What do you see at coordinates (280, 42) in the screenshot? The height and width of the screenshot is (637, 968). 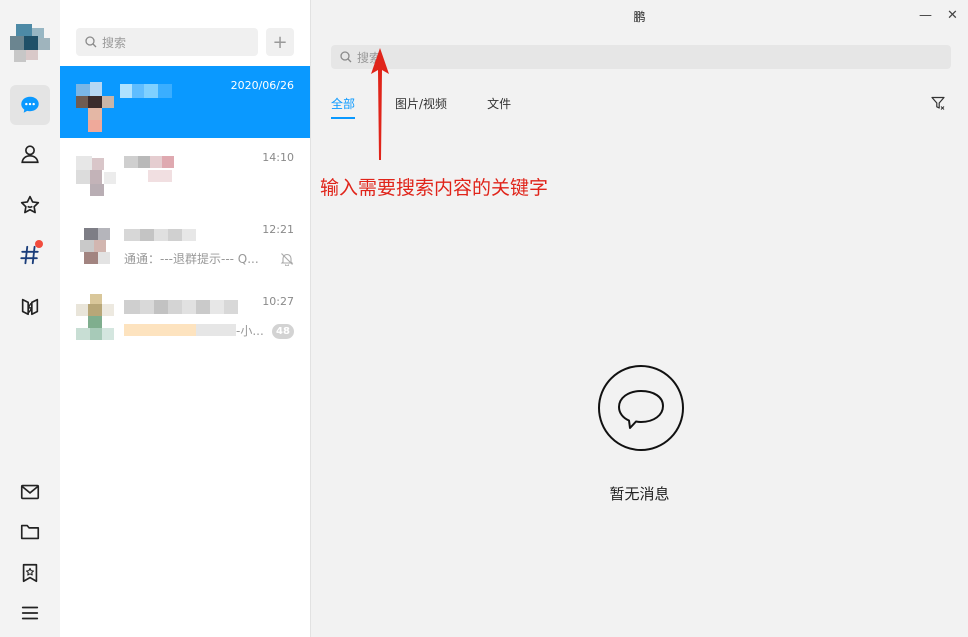 I see `add-button: +` at bounding box center [280, 42].